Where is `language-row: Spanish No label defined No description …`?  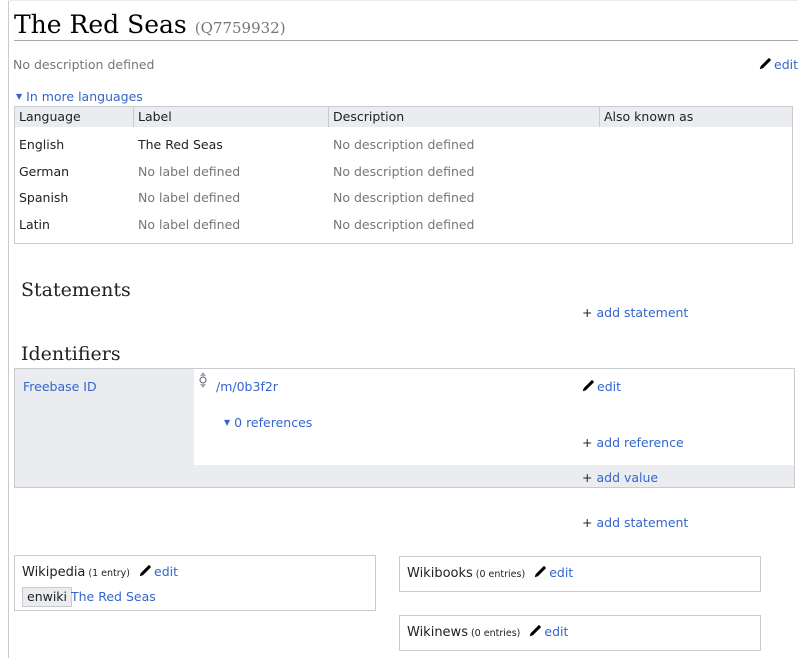 language-row: Spanish No label defined No description … is located at coordinates (403, 198).